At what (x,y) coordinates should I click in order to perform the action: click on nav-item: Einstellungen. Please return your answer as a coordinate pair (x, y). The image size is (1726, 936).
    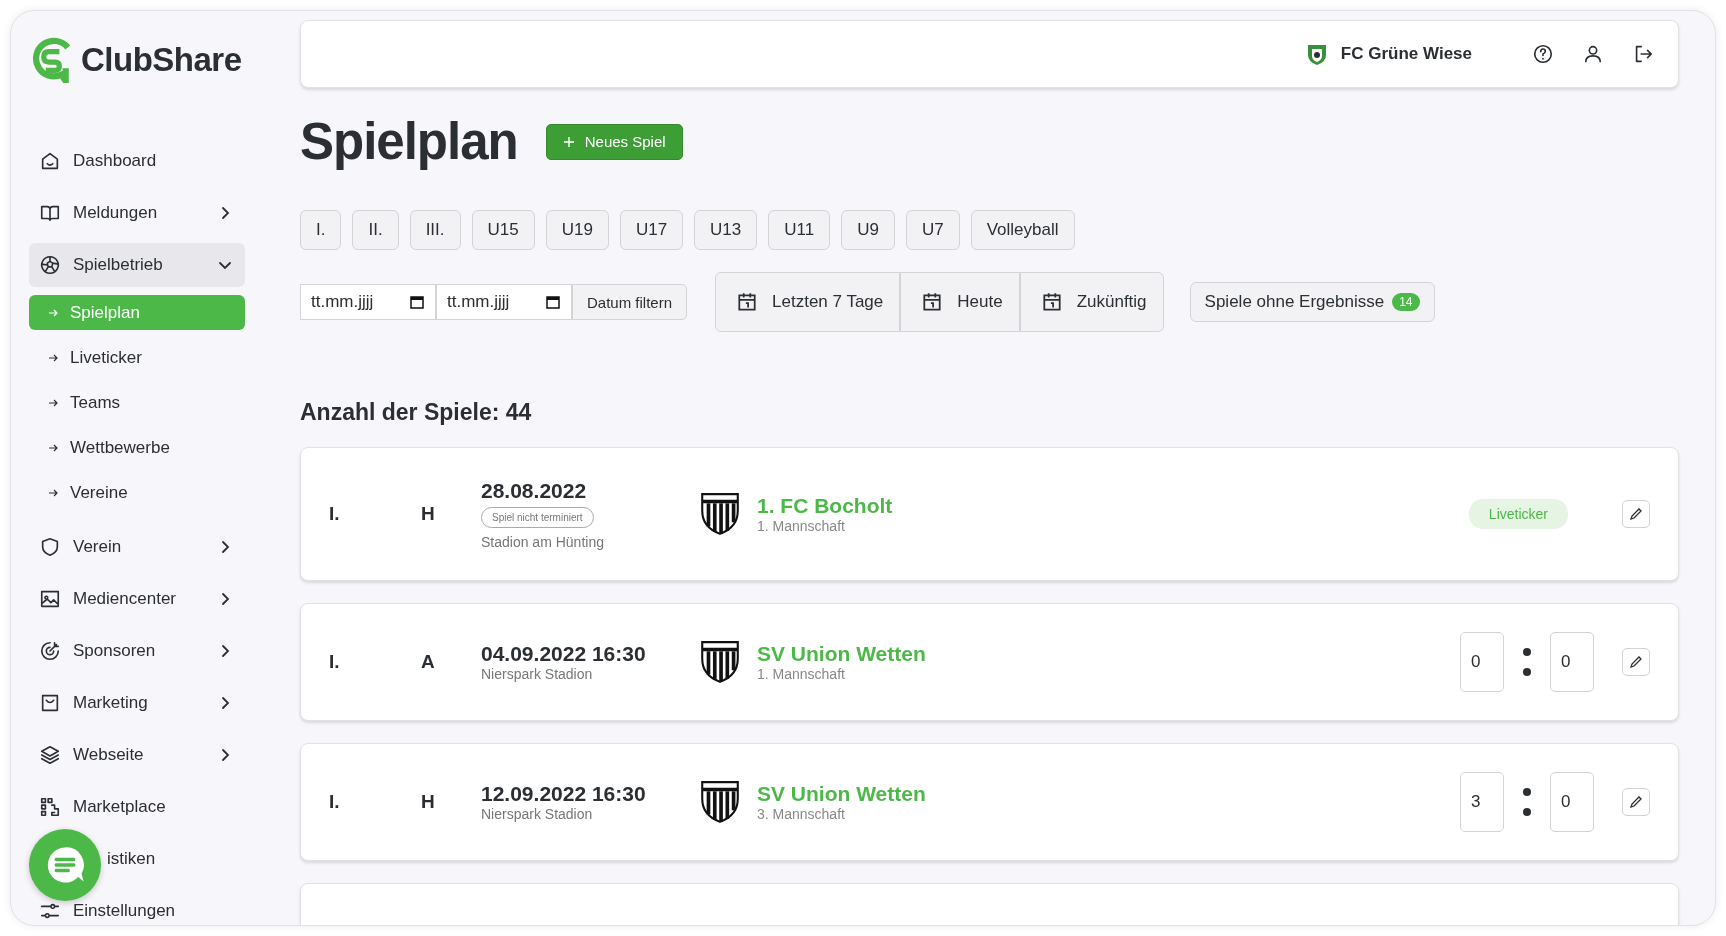
    Looking at the image, I should click on (137, 907).